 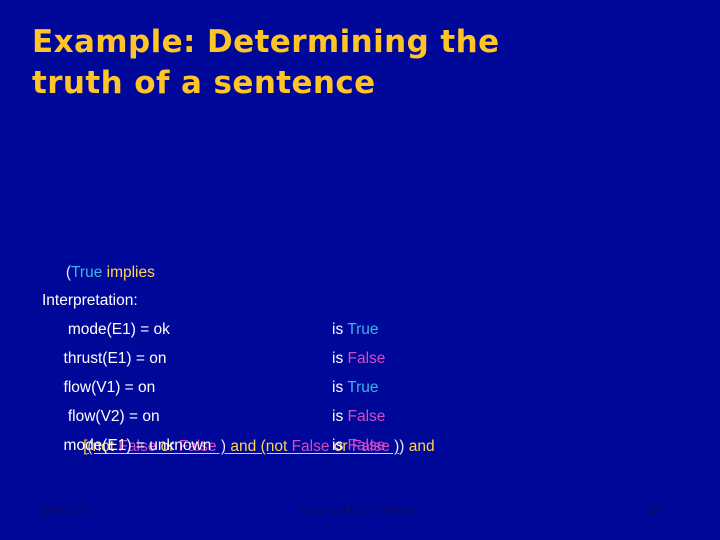 What do you see at coordinates (360, 510) in the screenshot?
I see `footer-copyright: copyright Brian Williams` at bounding box center [360, 510].